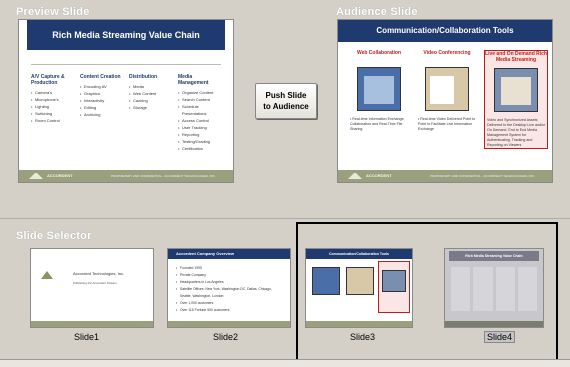 This screenshot has width=570, height=367. What do you see at coordinates (394, 287) in the screenshot?
I see `highlight-column` at bounding box center [394, 287].